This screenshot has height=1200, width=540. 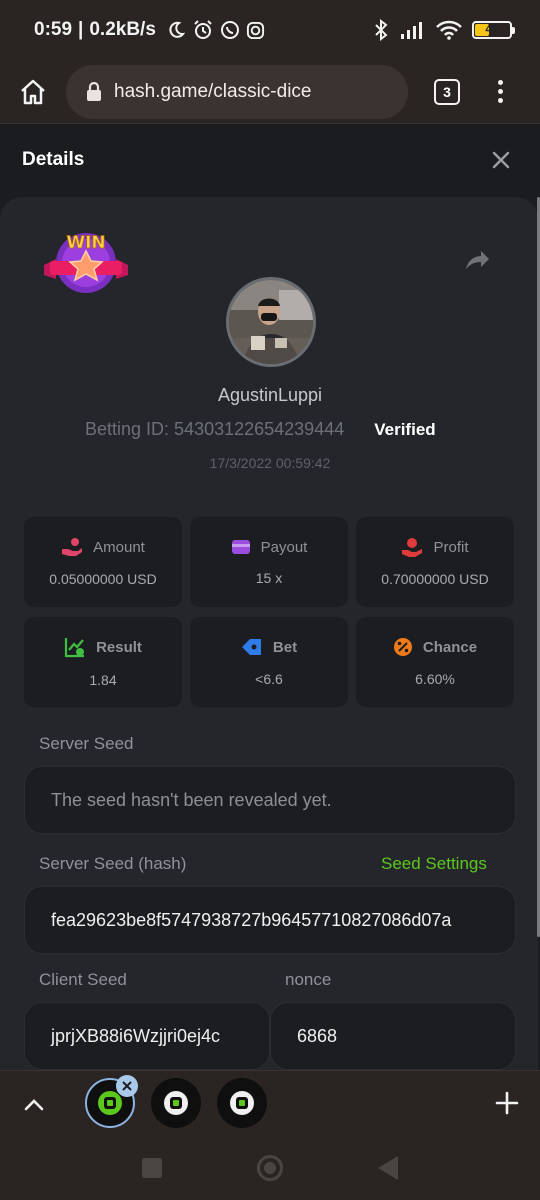 I want to click on home-nav-button, so click(x=270, y=1168).